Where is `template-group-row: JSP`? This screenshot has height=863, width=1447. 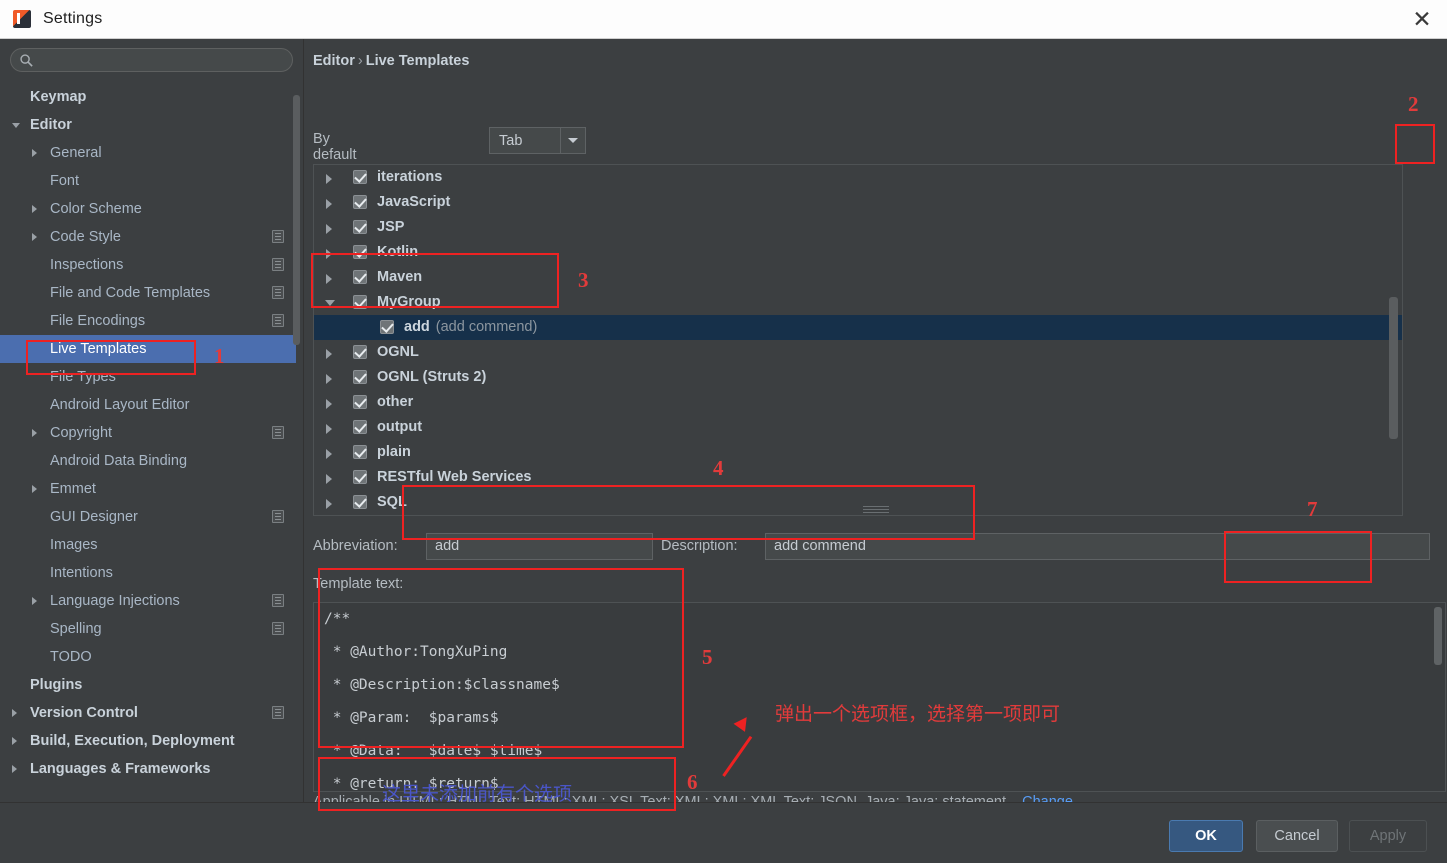
template-group-row: JSP is located at coordinates (858, 227).